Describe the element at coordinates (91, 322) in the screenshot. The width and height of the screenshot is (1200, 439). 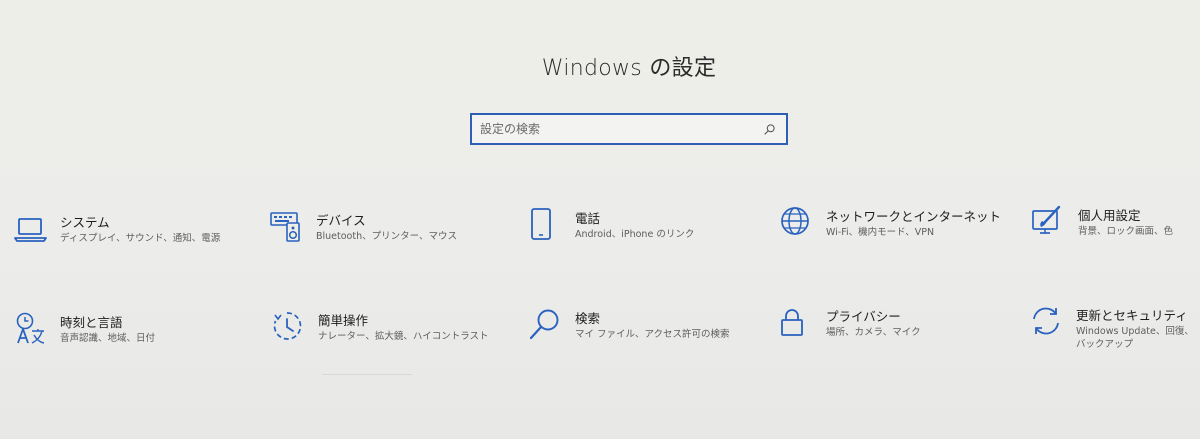
I see `tile-label: 時刻と言語` at that location.